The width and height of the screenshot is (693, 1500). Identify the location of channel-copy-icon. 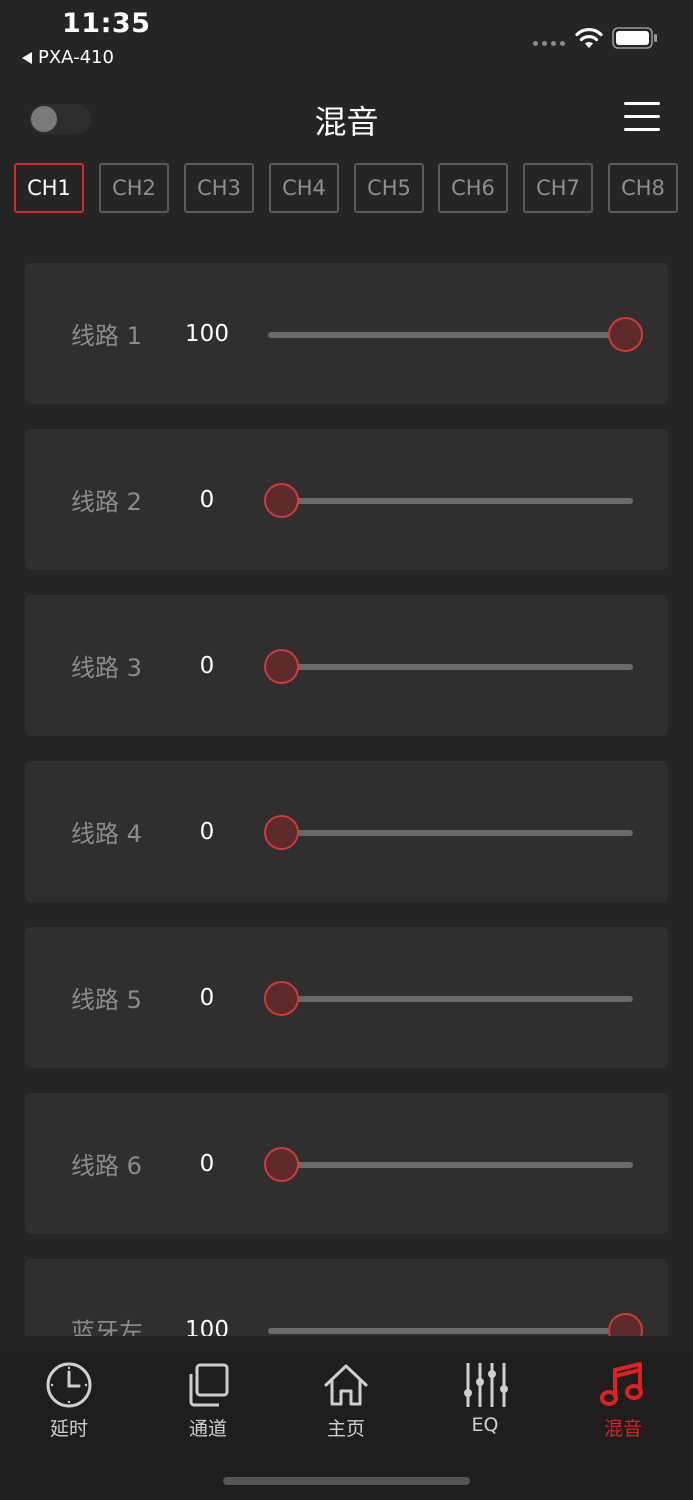
(209, 1385).